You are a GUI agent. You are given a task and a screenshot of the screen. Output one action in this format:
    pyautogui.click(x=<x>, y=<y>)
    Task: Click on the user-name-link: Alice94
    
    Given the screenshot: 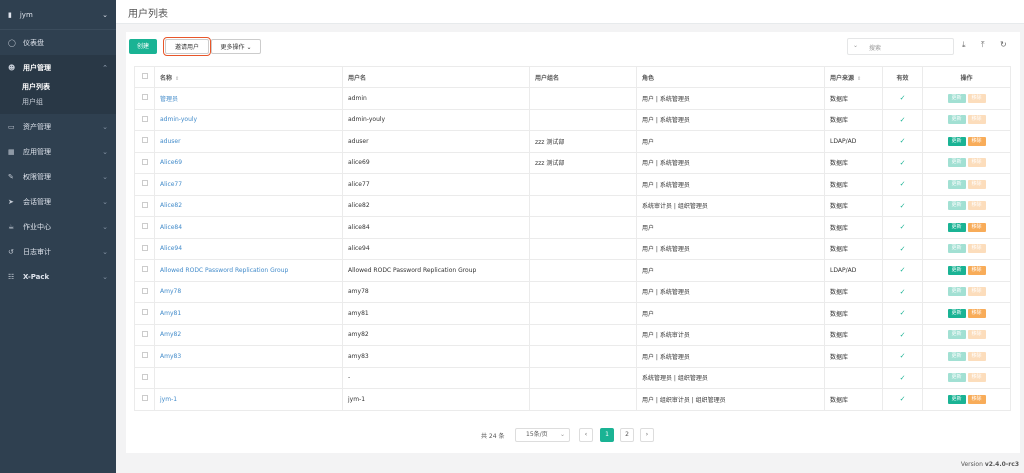 What is the action you would take?
    pyautogui.click(x=248, y=248)
    